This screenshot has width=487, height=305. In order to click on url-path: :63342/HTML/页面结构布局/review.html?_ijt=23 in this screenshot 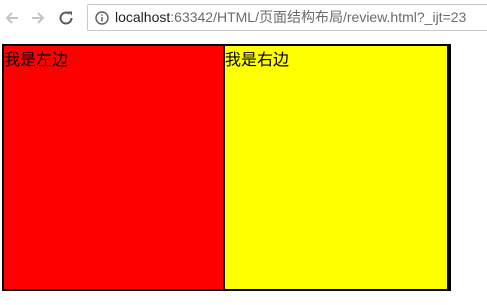, I will do `click(318, 17)`.